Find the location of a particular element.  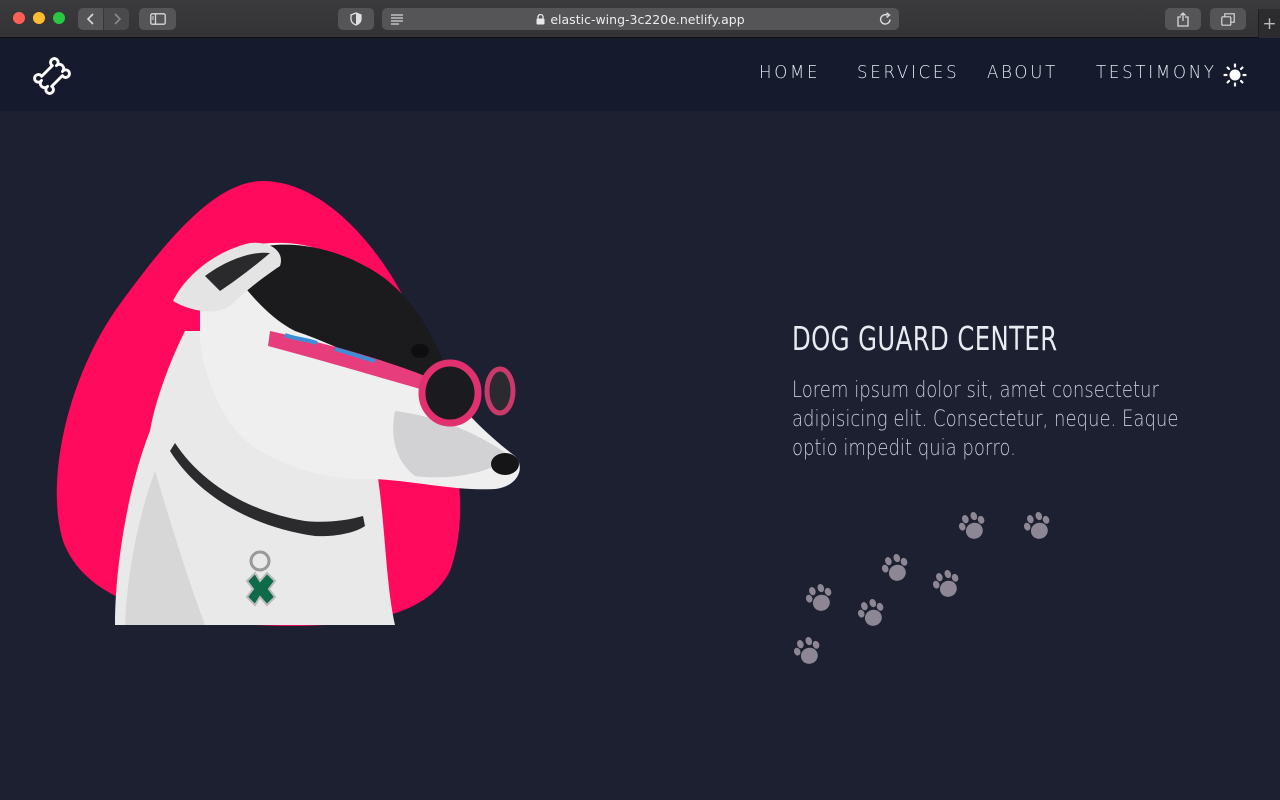

nav-about: ABOUT is located at coordinates (1022, 72).